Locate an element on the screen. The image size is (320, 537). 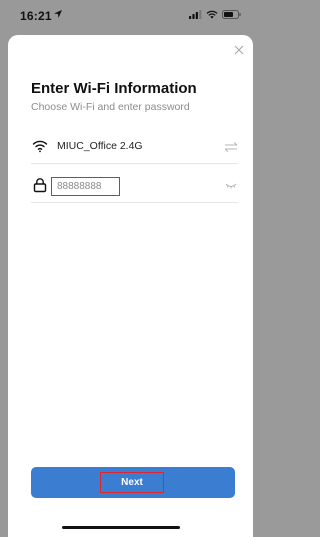
wifi-network-row: MIUC_Office 2.4G is located at coordinates (134, 148).